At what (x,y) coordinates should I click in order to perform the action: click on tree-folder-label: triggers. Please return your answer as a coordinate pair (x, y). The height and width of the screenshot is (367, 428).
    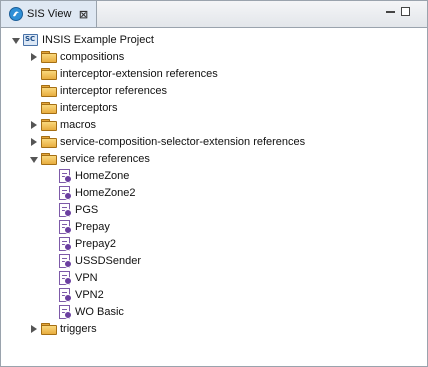
    Looking at the image, I should click on (78, 328).